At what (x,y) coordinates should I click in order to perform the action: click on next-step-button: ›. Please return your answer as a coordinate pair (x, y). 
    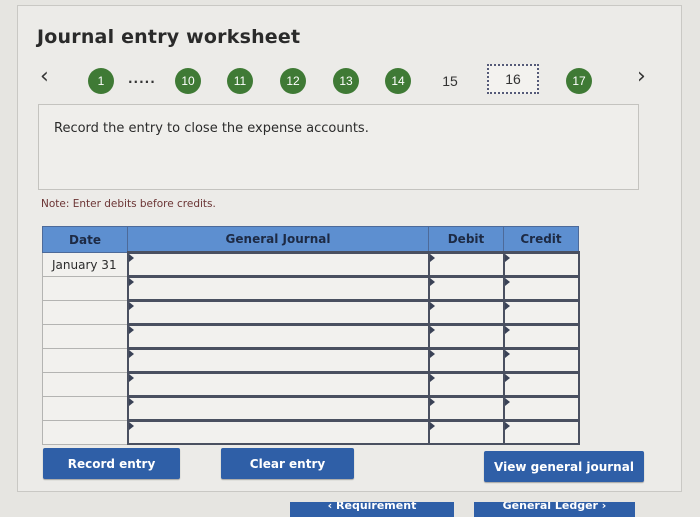
    Looking at the image, I should click on (641, 77).